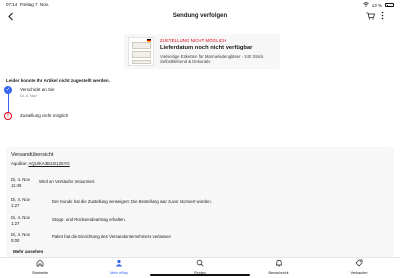 This screenshot has height=278, width=400. What do you see at coordinates (8, 90) in the screenshot?
I see `checkmark-icon: ✓` at bounding box center [8, 90].